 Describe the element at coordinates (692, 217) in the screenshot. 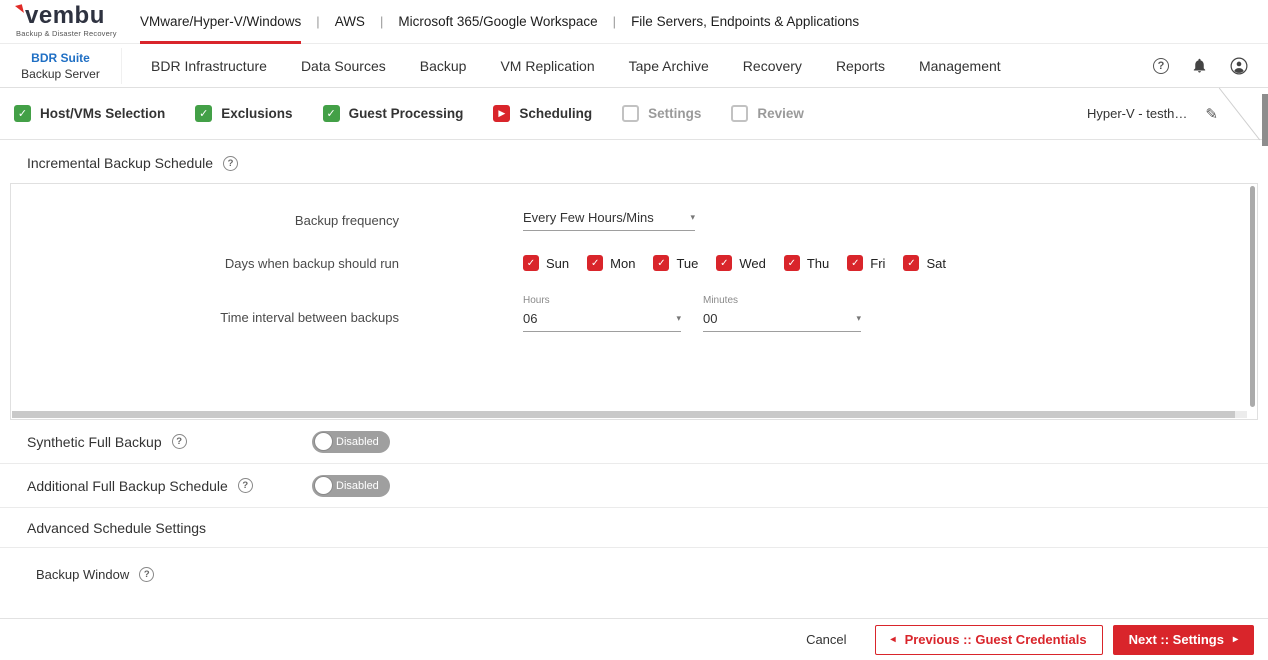

I see `caret-down-icon: ▾` at that location.